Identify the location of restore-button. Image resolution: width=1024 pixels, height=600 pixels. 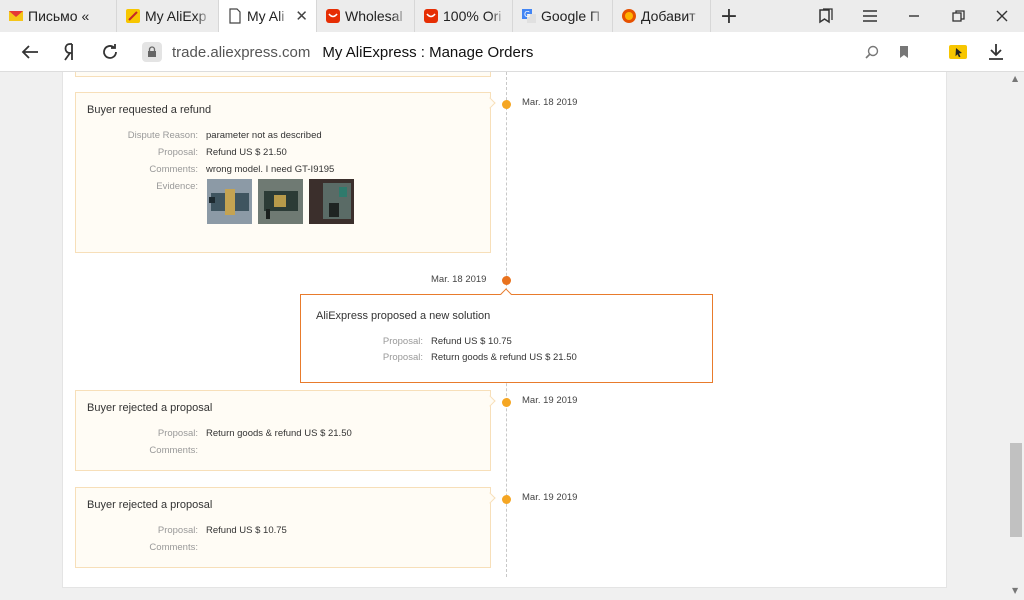
(958, 16).